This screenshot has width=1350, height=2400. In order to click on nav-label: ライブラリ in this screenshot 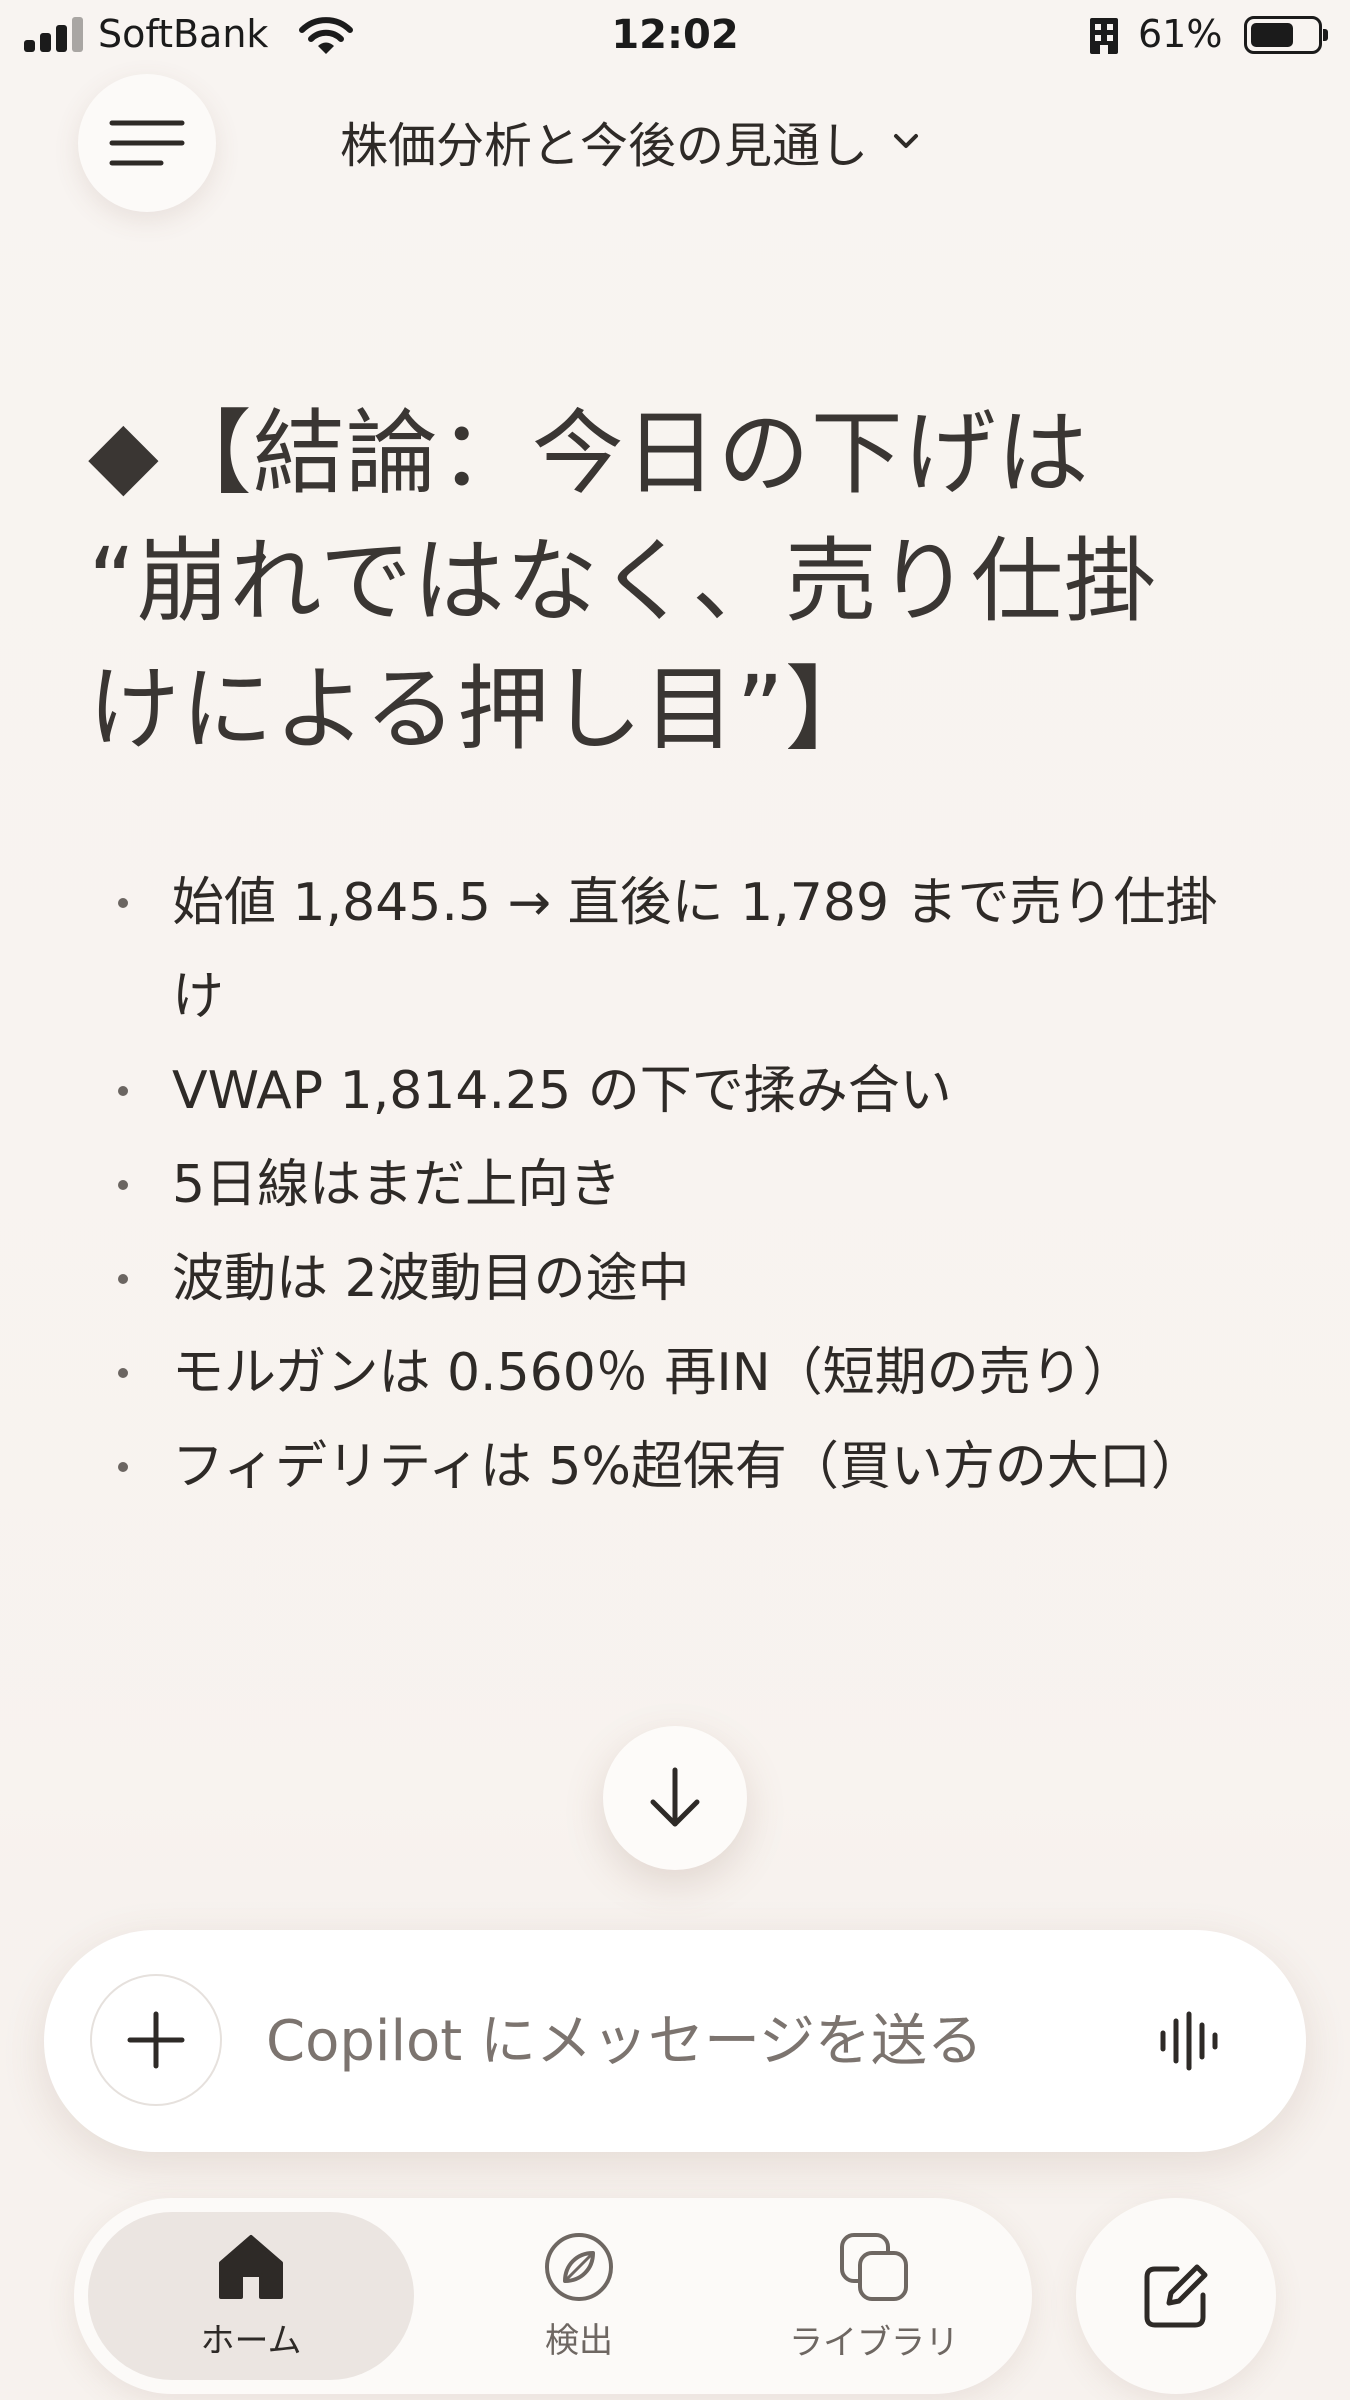, I will do `click(874, 2342)`.